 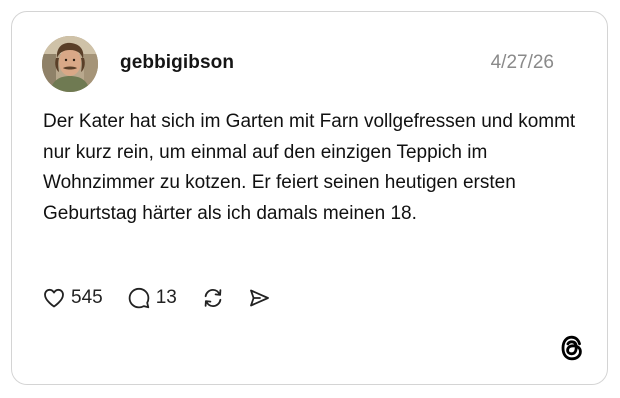 What do you see at coordinates (177, 63) in the screenshot?
I see `username: gebbigibson` at bounding box center [177, 63].